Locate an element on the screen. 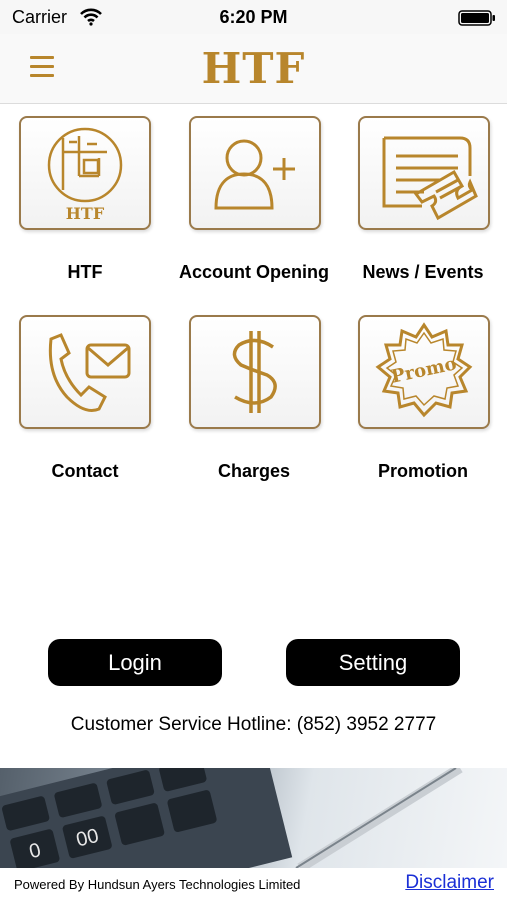 The width and height of the screenshot is (507, 900). tile-account-opening is located at coordinates (255, 173).